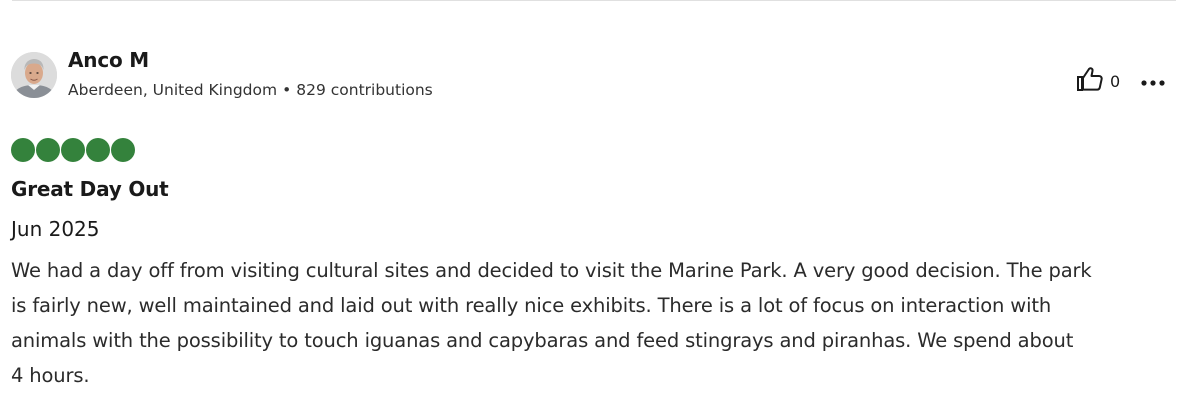 The height and width of the screenshot is (409, 1200). I want to click on more-options-icon, so click(1153, 81).